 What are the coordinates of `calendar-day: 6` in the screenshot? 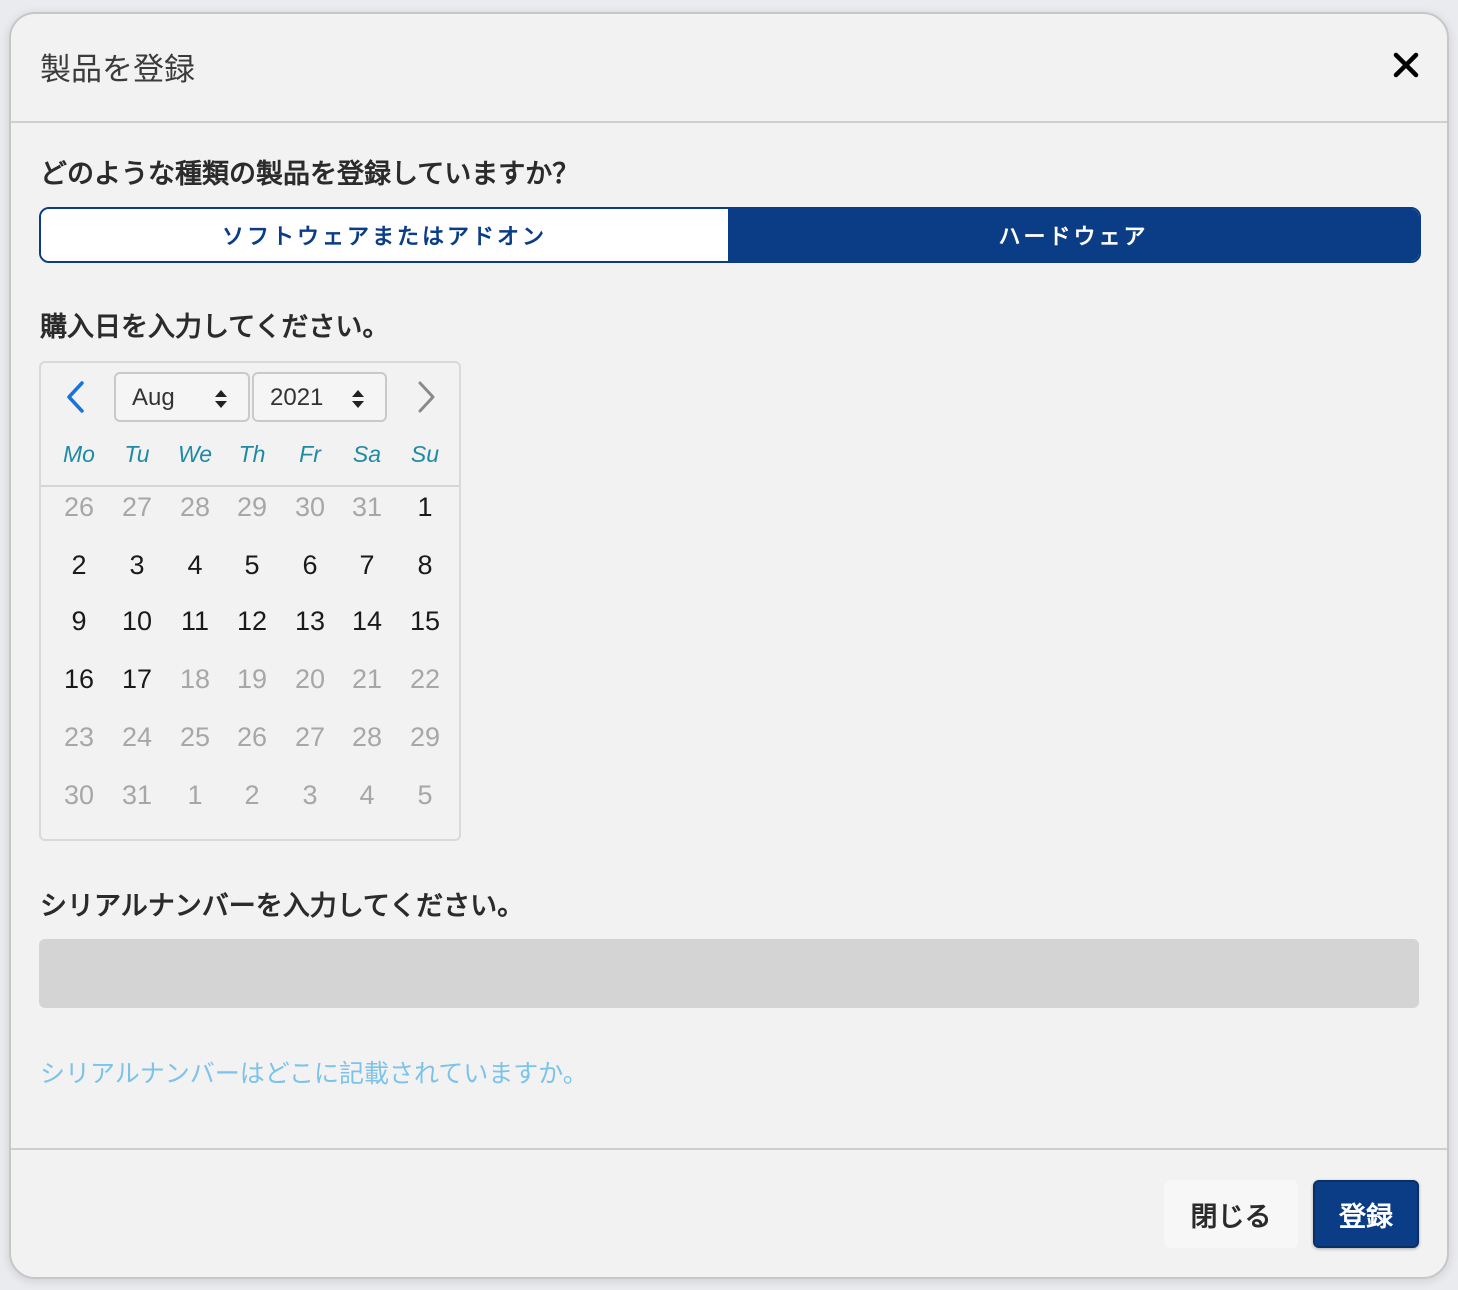 It's located at (310, 565).